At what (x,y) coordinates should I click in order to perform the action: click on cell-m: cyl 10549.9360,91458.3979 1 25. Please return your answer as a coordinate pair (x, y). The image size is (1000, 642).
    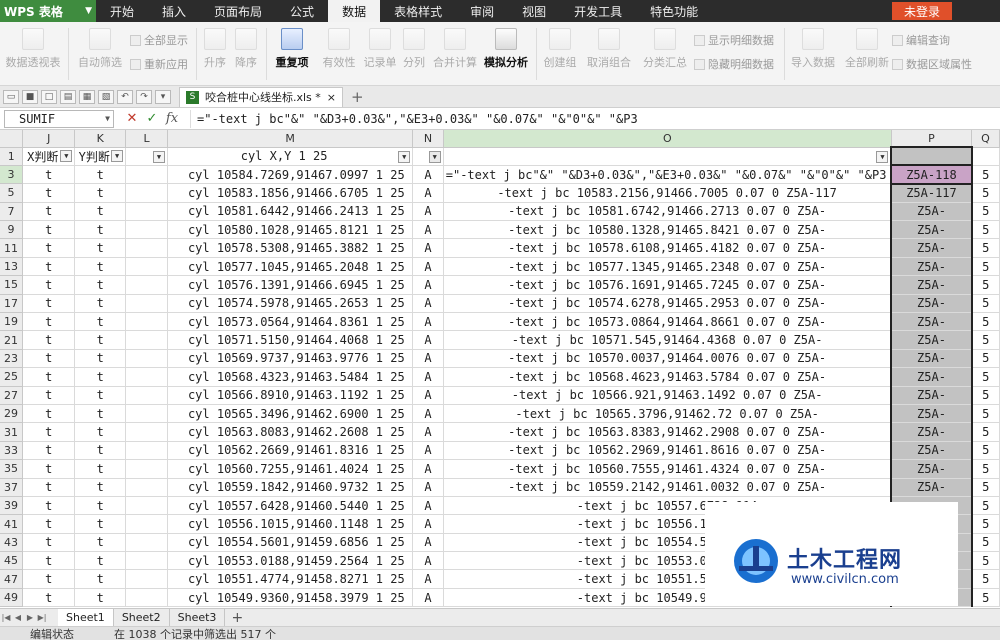
    Looking at the image, I should click on (290, 598).